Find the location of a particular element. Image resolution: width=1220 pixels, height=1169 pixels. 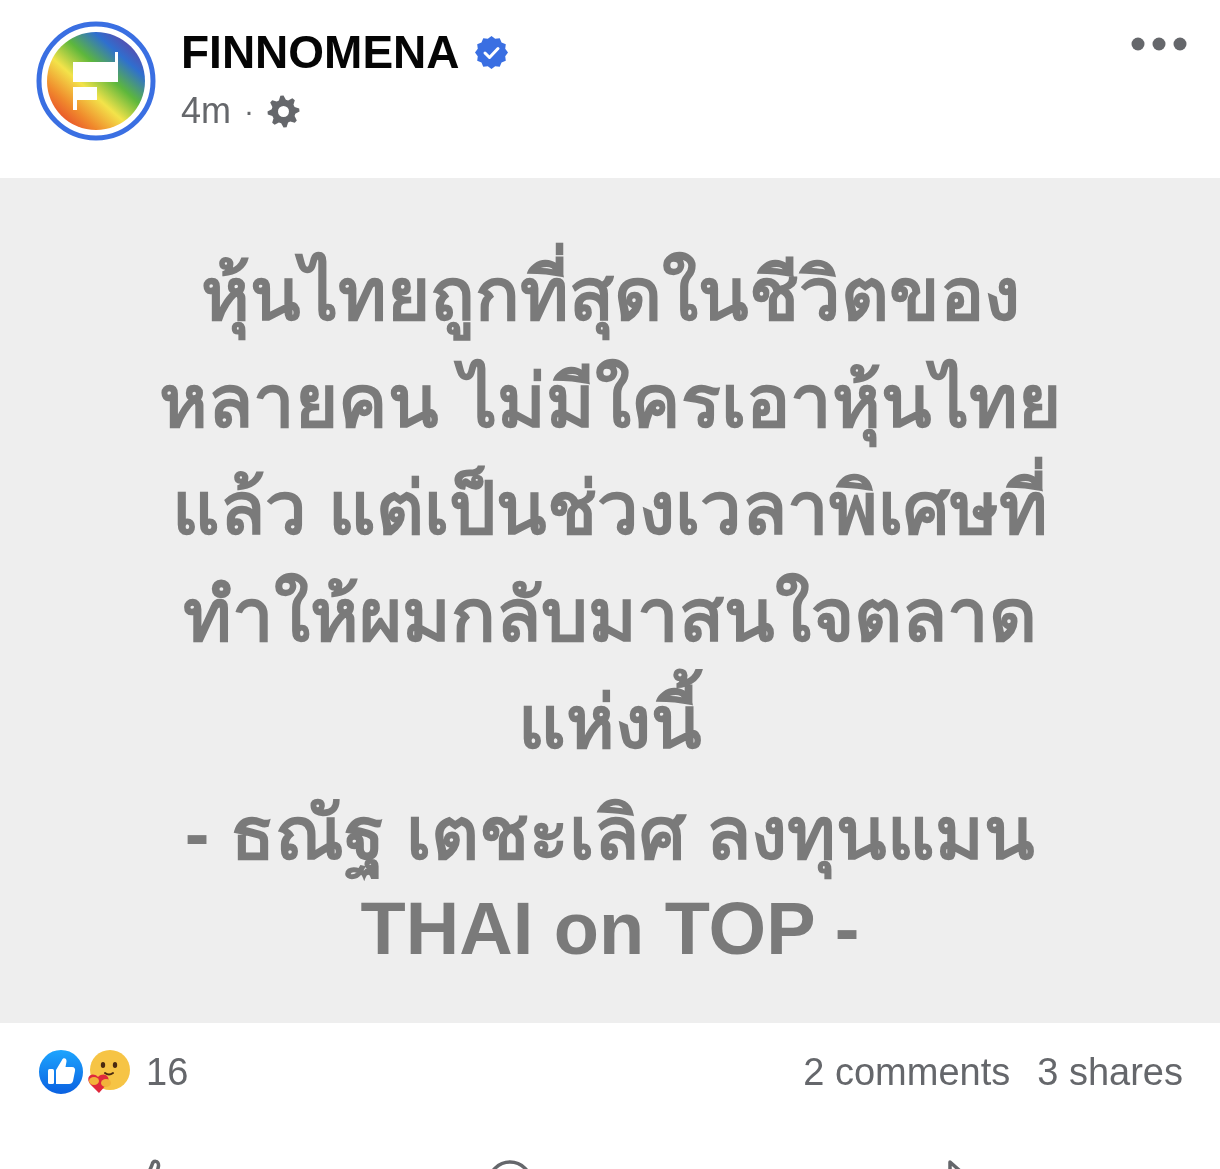

more-options-icon is located at coordinates (1159, 44).